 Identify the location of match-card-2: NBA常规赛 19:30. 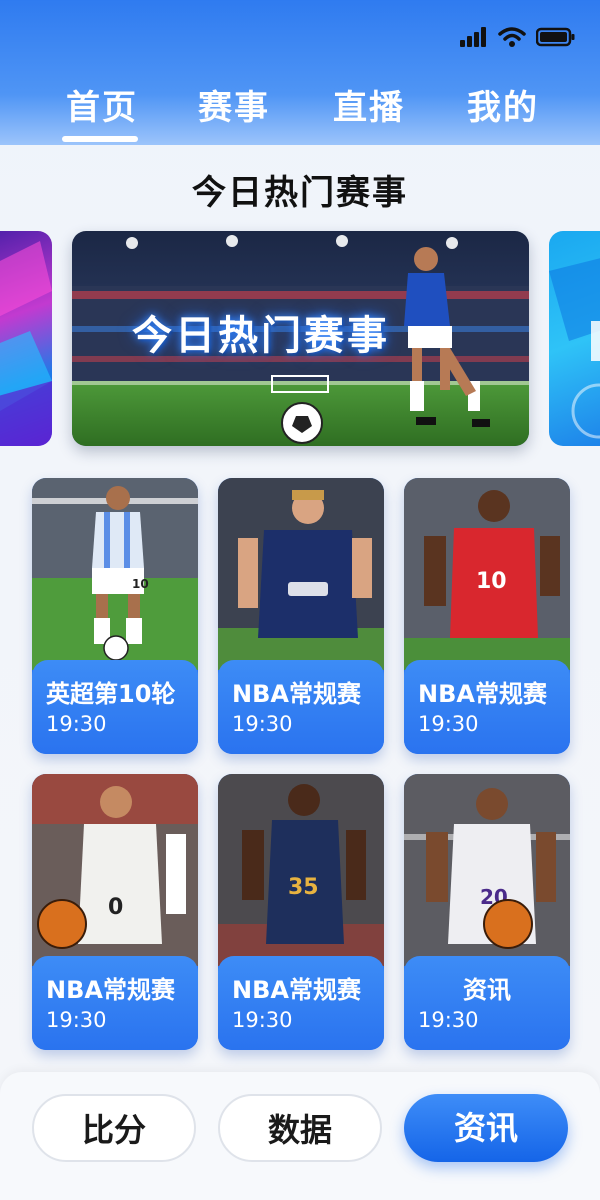
(301, 616).